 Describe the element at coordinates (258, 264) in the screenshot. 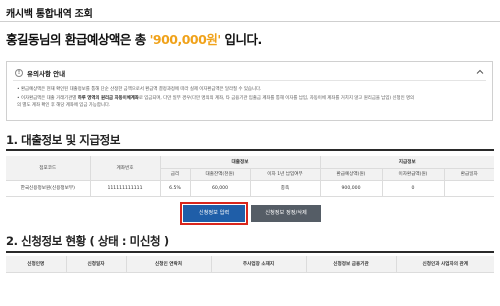

I see `col-business-location: 주사업장 소재지` at that location.